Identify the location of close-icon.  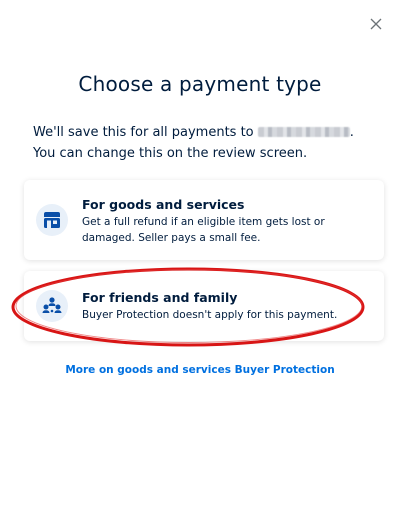
(376, 24).